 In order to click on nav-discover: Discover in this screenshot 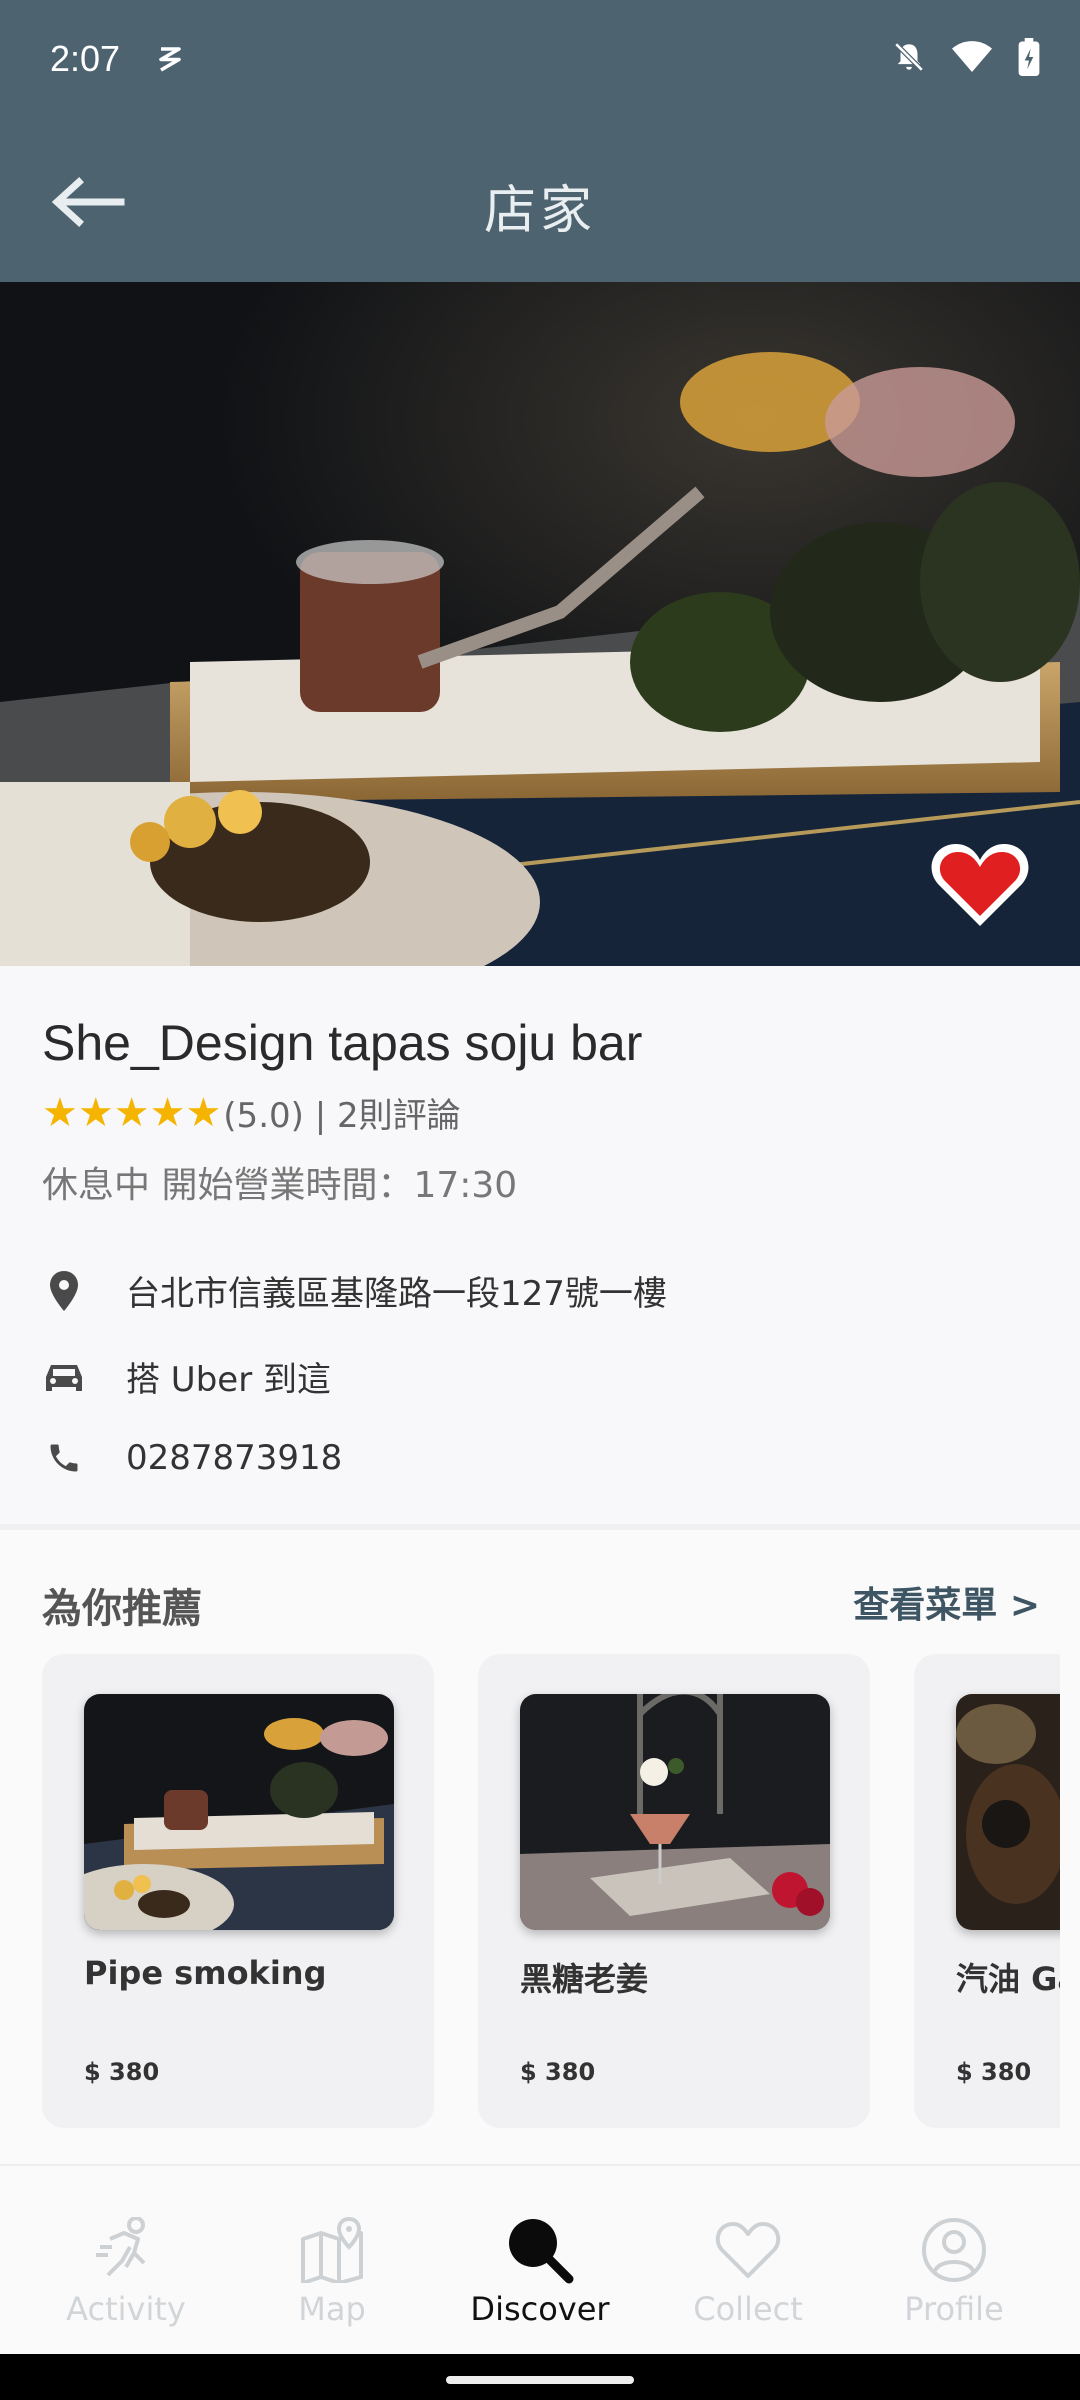, I will do `click(540, 2261)`.